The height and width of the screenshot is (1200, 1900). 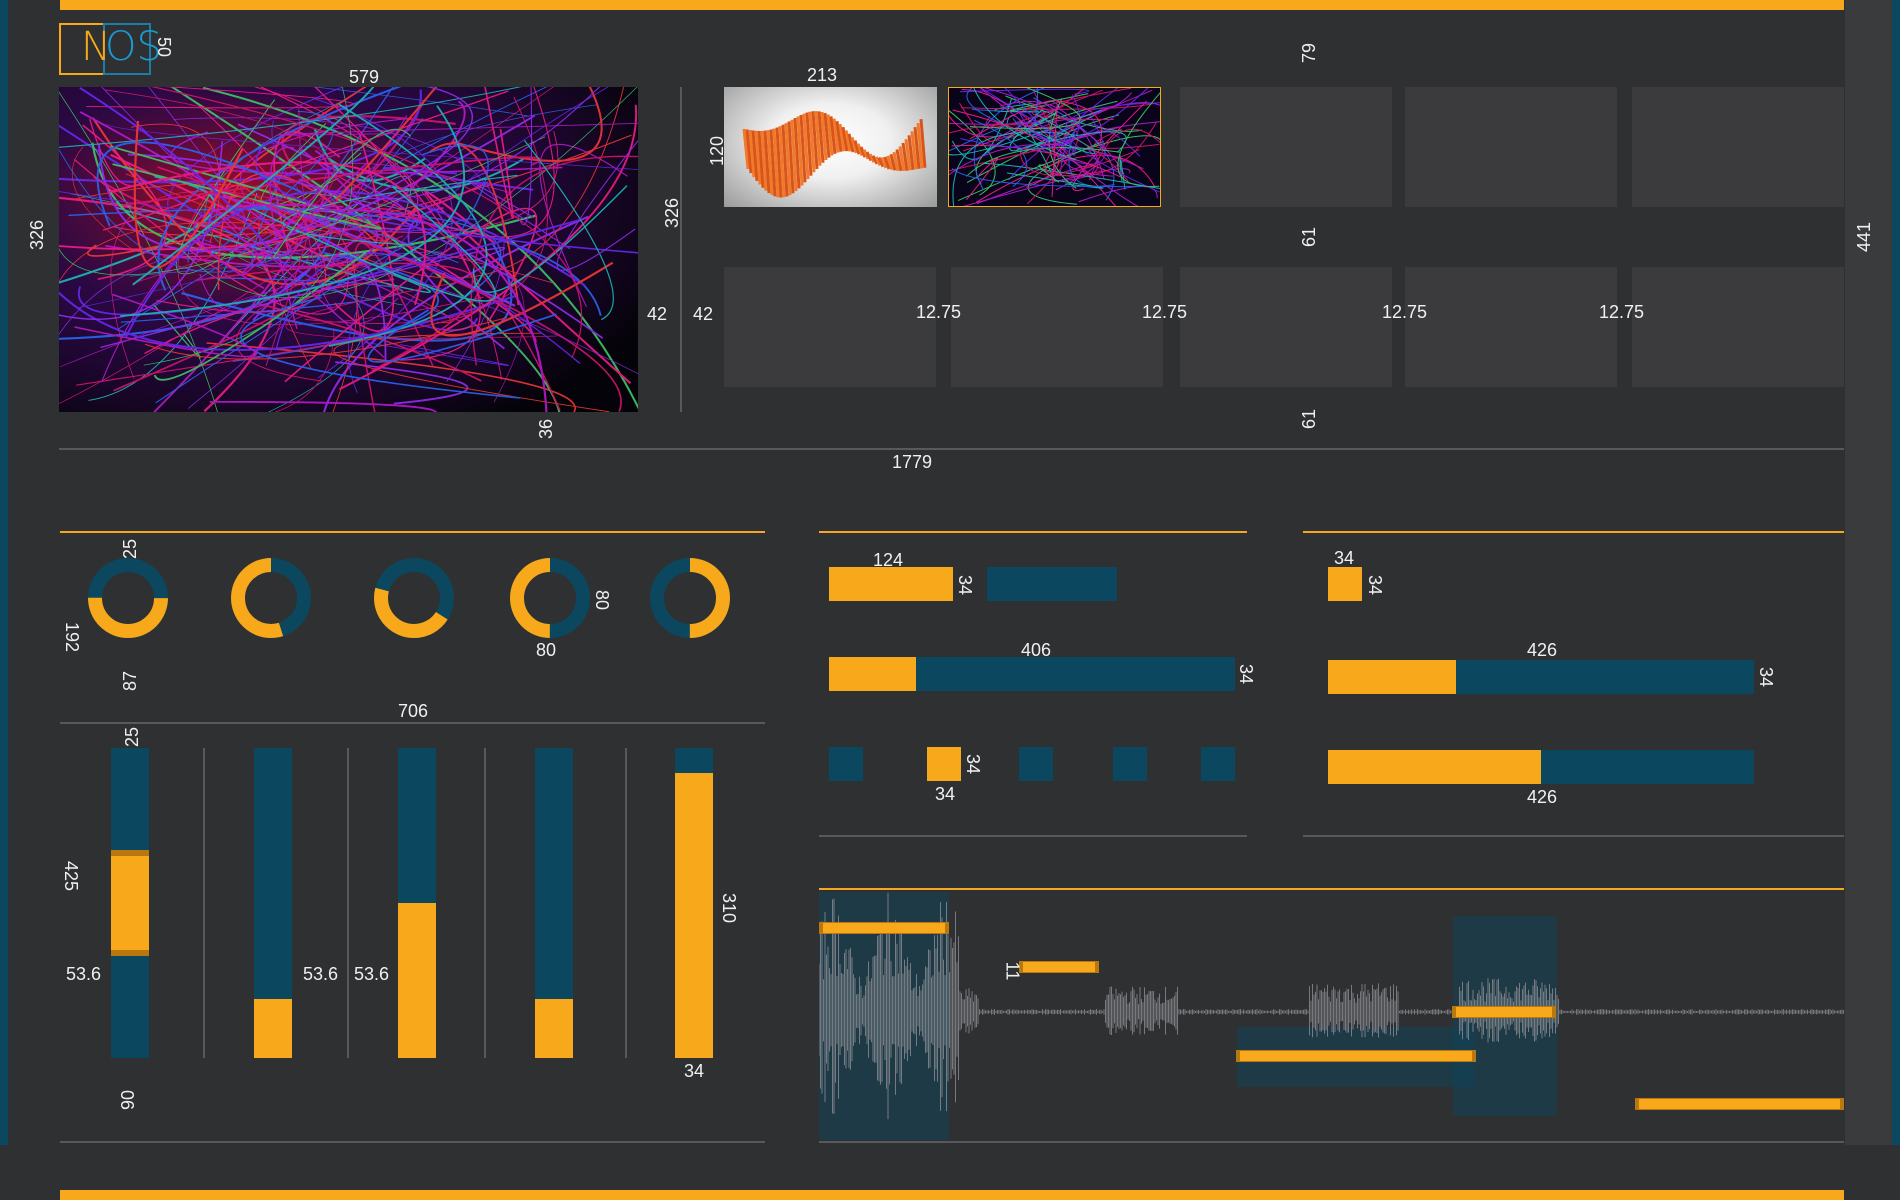 What do you see at coordinates (1573, 836) in the screenshot?
I see `right-panel-bottom` at bounding box center [1573, 836].